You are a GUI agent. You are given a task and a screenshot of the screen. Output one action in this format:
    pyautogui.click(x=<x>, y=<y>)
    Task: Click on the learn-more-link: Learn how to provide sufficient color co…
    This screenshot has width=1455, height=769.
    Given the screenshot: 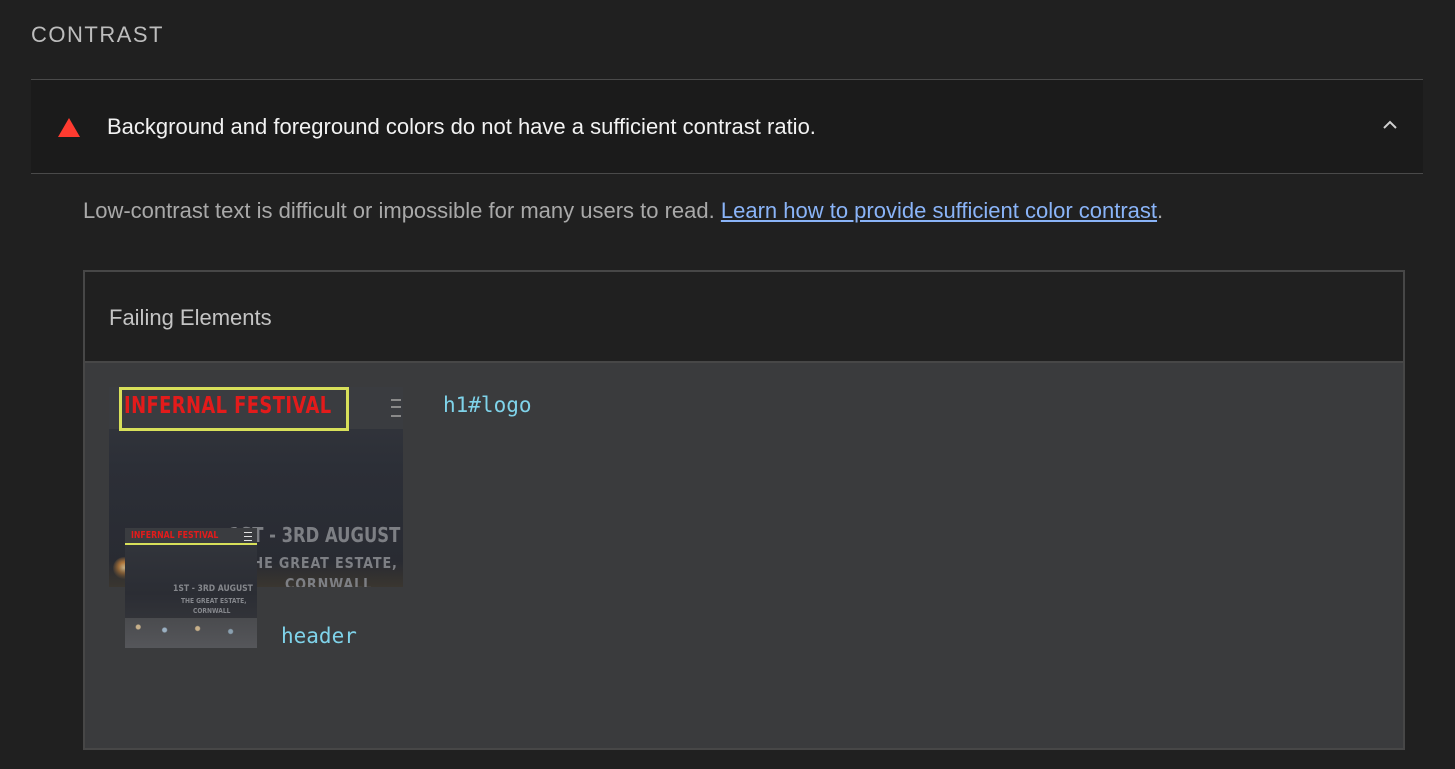 What is the action you would take?
    pyautogui.click(x=939, y=210)
    